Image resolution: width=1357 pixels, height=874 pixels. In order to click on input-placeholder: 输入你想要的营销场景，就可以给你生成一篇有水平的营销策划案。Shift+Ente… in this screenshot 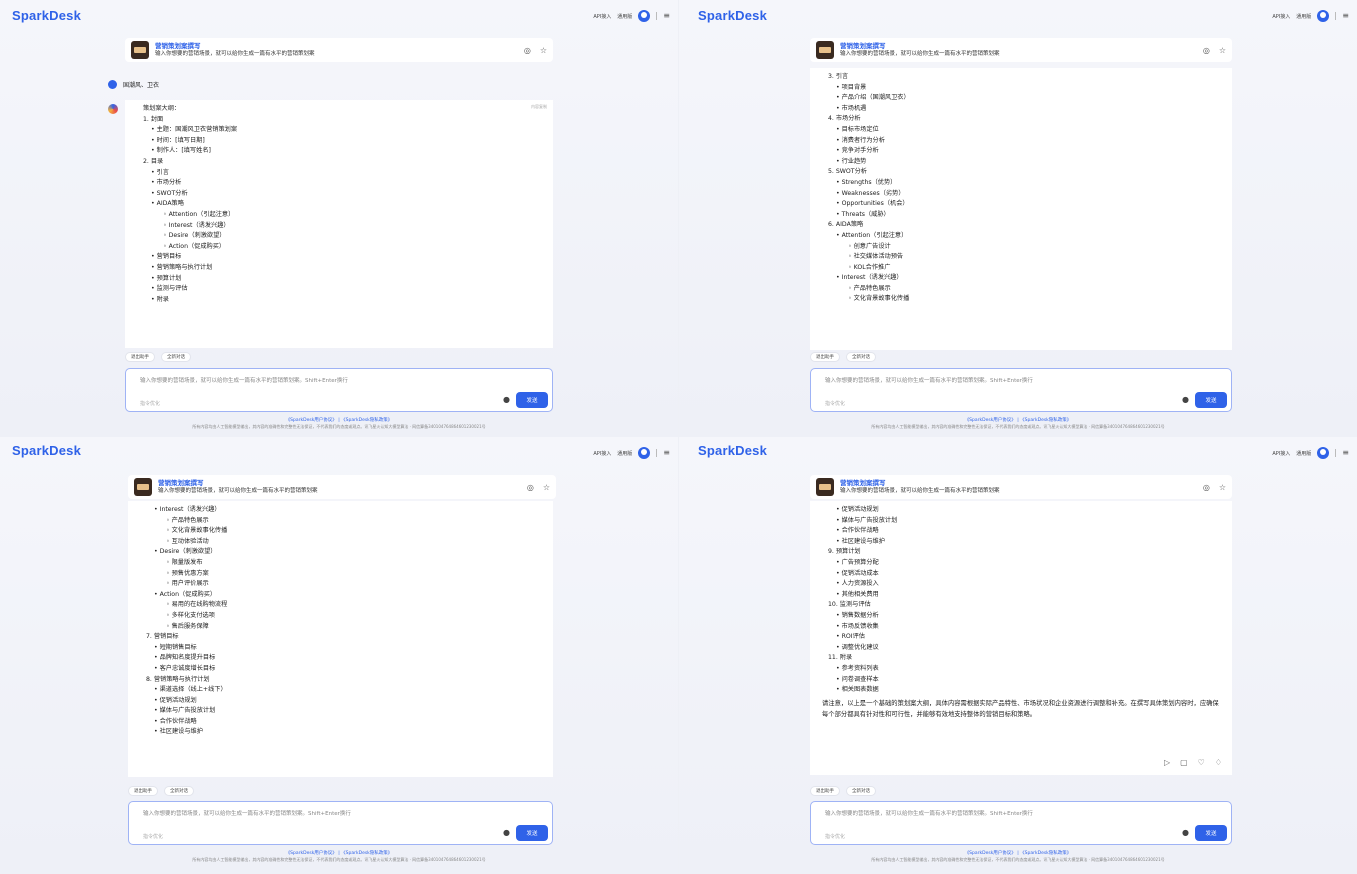, I will do `click(244, 381)`.